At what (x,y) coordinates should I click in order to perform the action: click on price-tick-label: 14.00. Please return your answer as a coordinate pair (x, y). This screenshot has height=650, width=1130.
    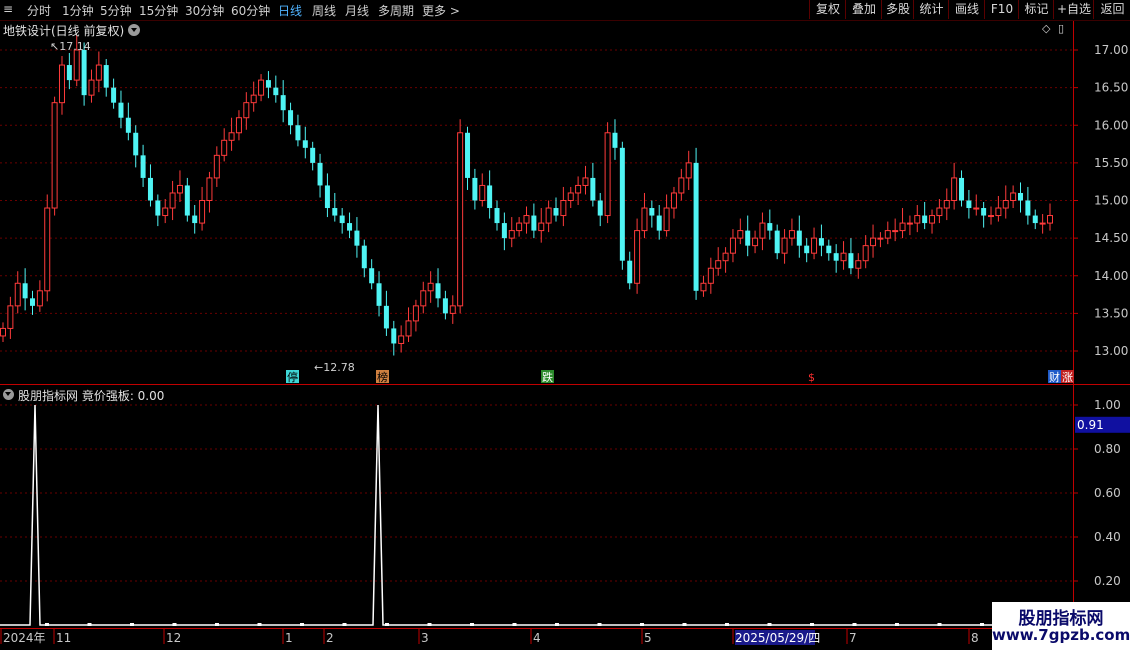
    Looking at the image, I should click on (1111, 276).